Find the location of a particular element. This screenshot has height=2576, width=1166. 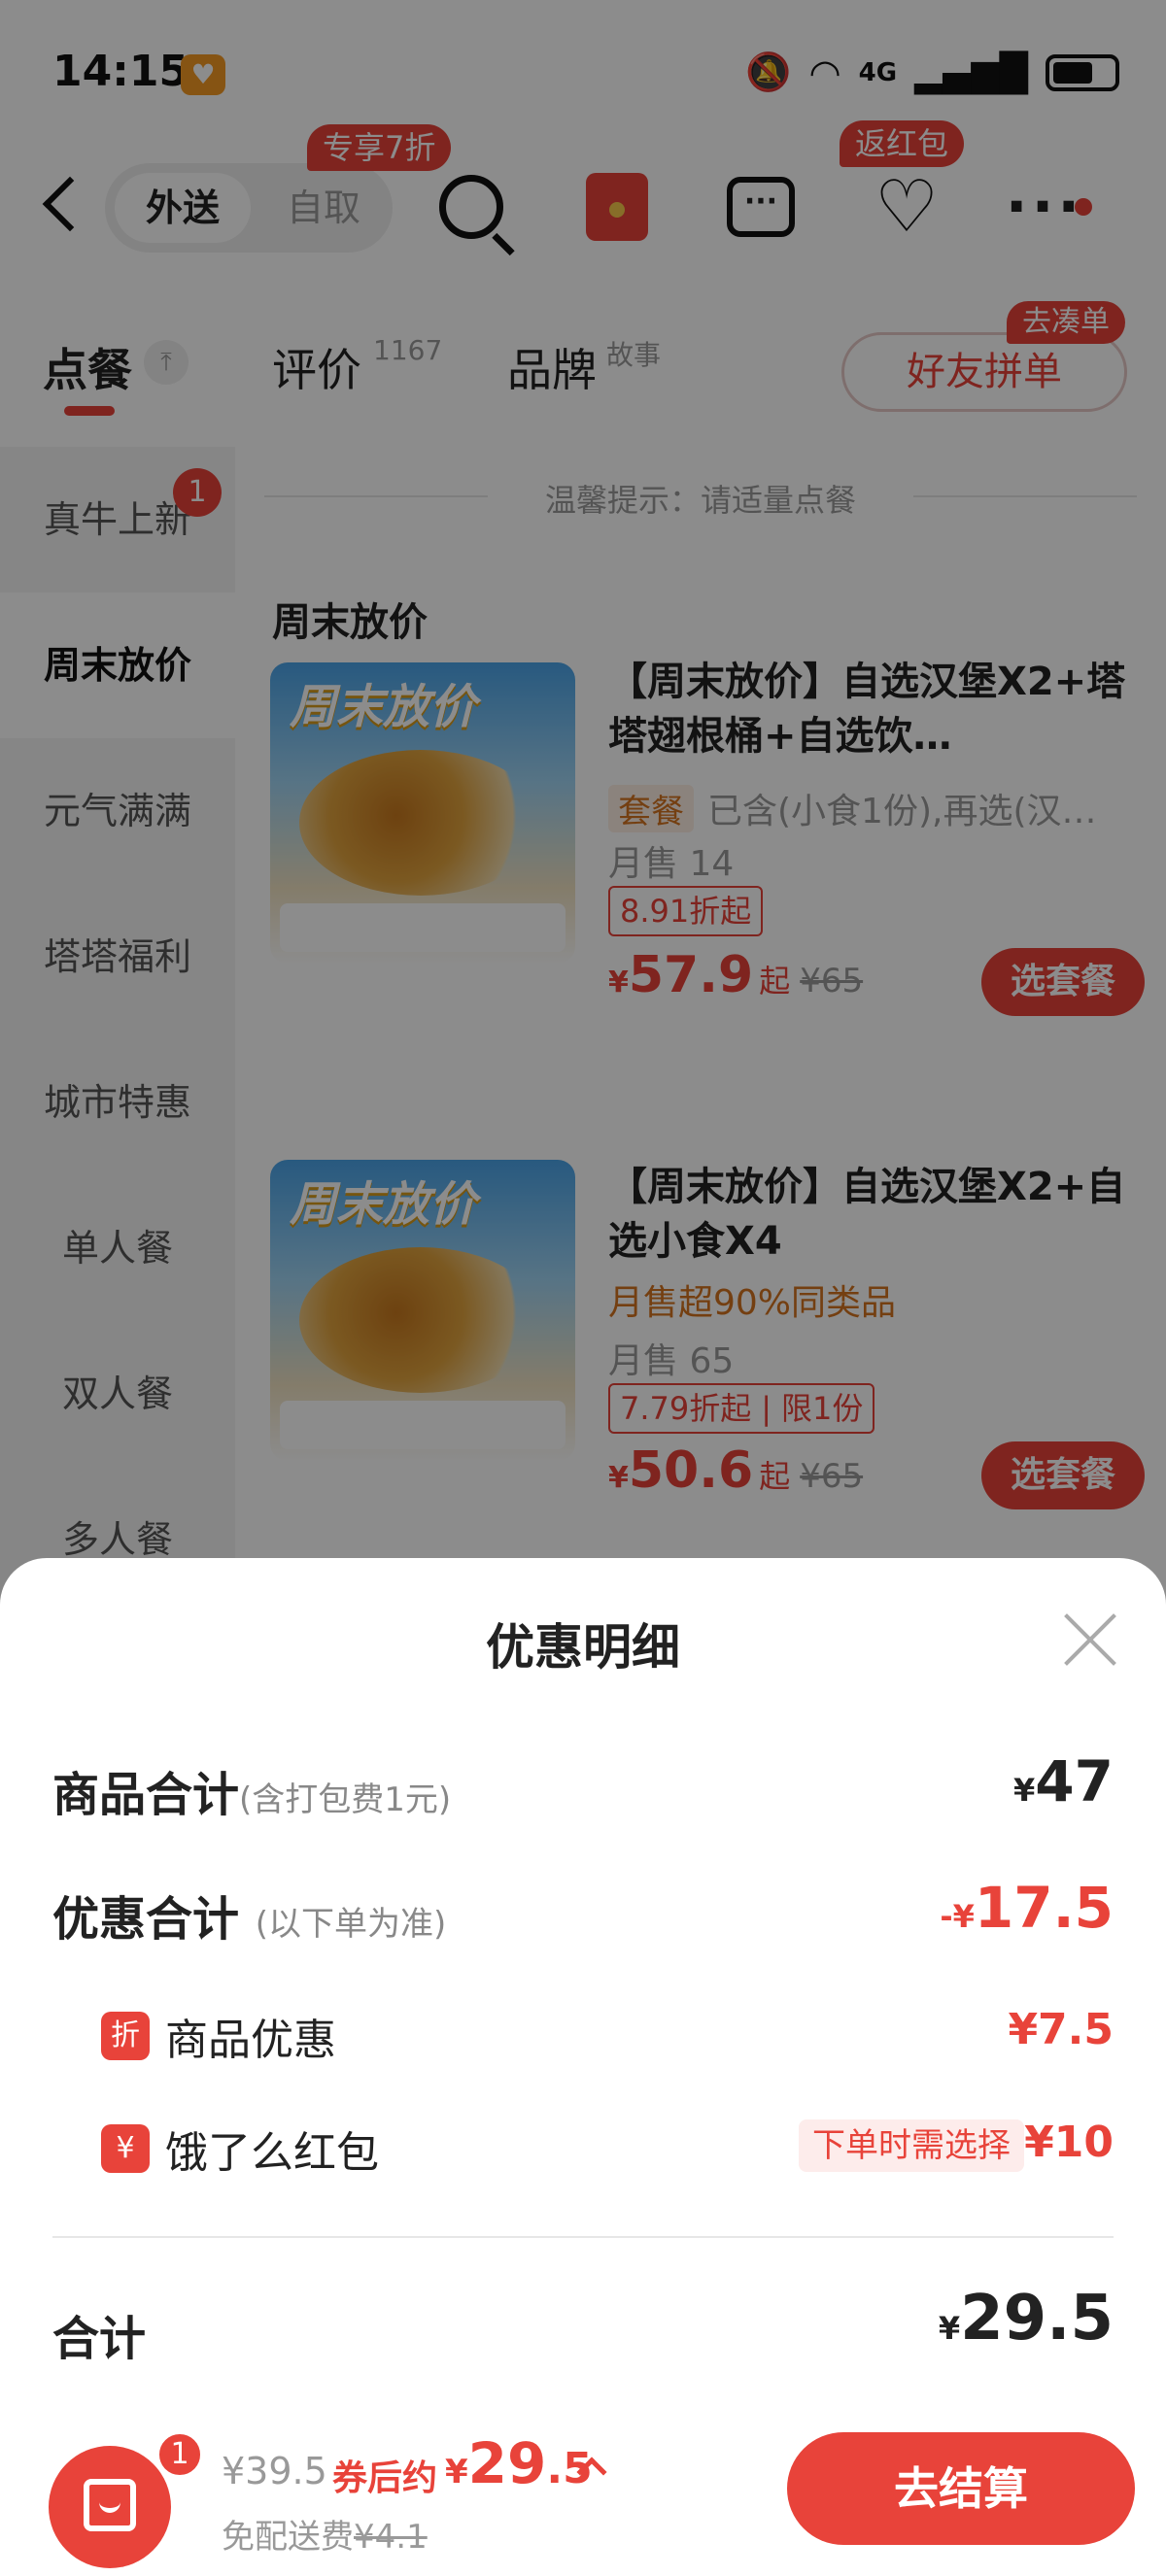

amount-int: 29 is located at coordinates (507, 2463).